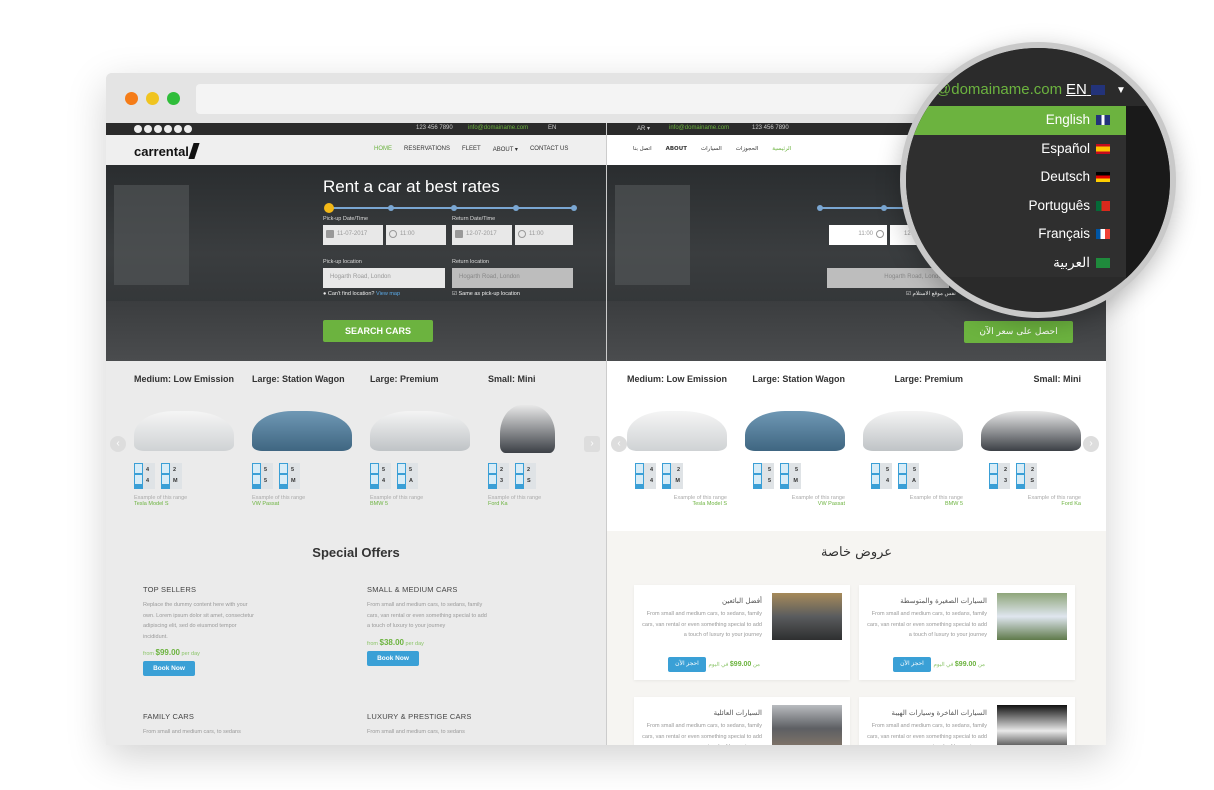  What do you see at coordinates (1016, 149) in the screenshot?
I see `language-option-spanish: Español` at bounding box center [1016, 149].